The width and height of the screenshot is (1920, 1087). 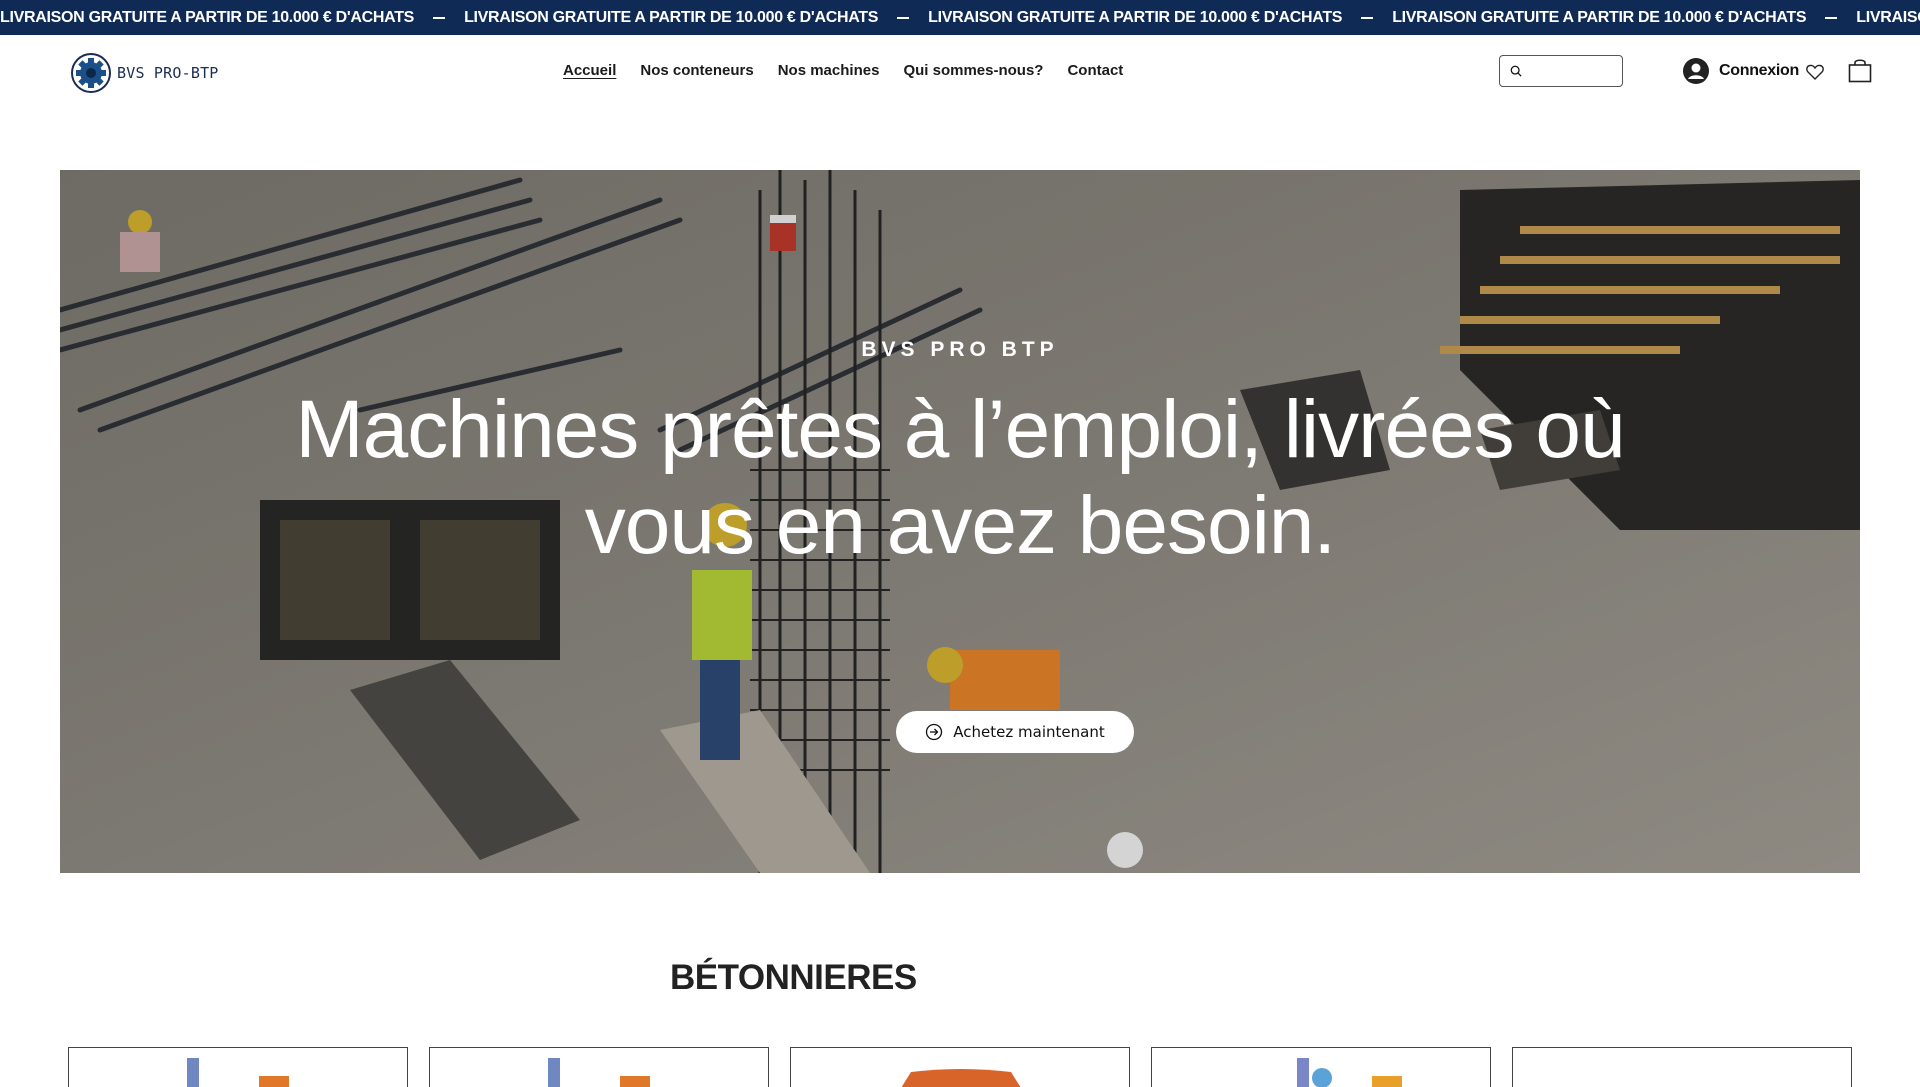 What do you see at coordinates (1815, 72) in the screenshot?
I see `heart-icon` at bounding box center [1815, 72].